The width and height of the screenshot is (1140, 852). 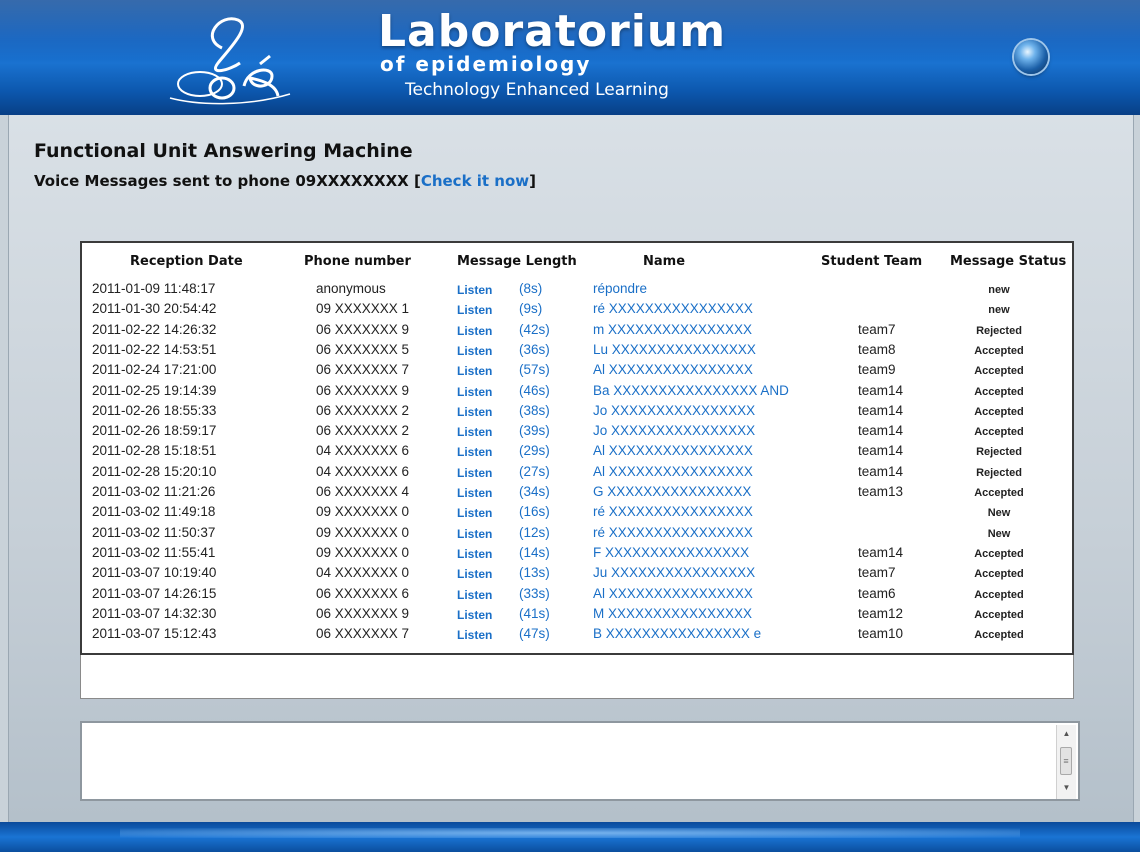 What do you see at coordinates (154, 288) in the screenshot?
I see `reception-date-cell: 2011-01-09 11:48:17` at bounding box center [154, 288].